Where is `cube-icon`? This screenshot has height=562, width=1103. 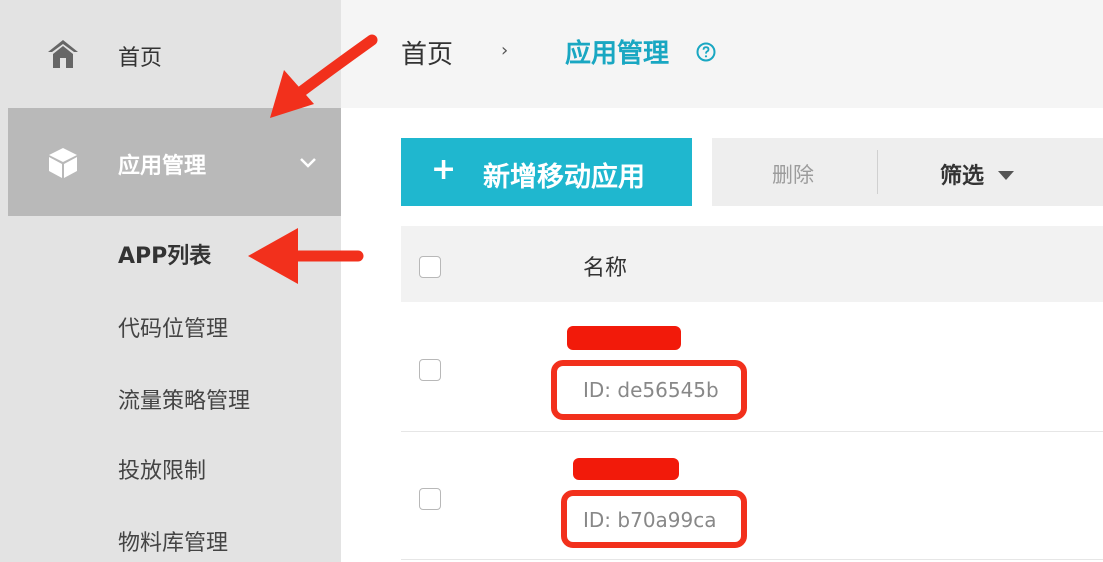
cube-icon is located at coordinates (63, 163).